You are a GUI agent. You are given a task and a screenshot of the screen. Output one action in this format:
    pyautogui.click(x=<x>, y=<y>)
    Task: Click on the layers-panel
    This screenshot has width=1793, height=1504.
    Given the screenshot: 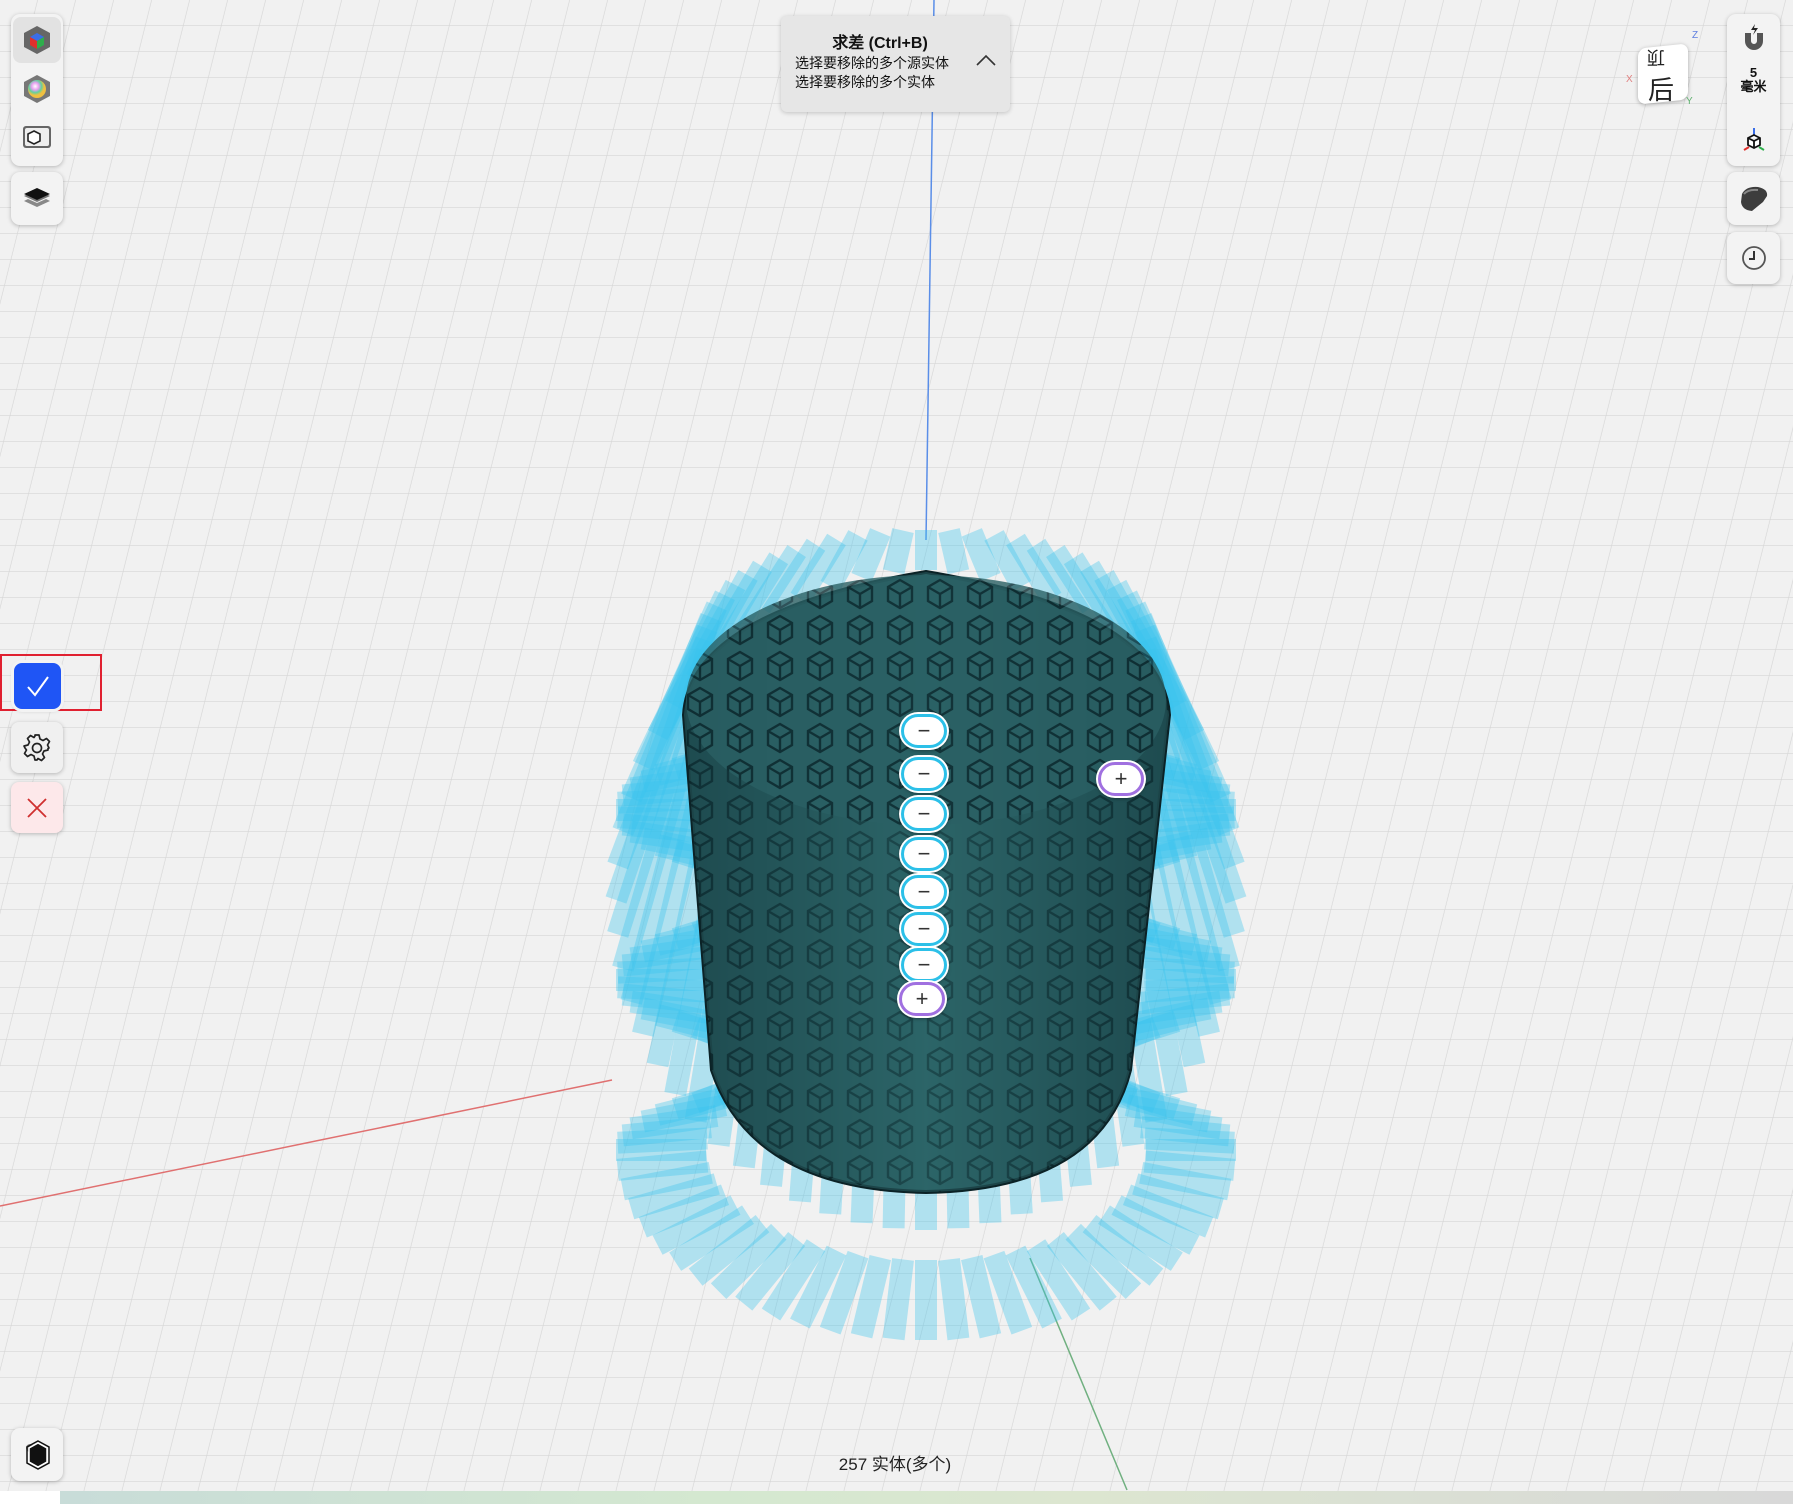 What is the action you would take?
    pyautogui.click(x=37, y=198)
    